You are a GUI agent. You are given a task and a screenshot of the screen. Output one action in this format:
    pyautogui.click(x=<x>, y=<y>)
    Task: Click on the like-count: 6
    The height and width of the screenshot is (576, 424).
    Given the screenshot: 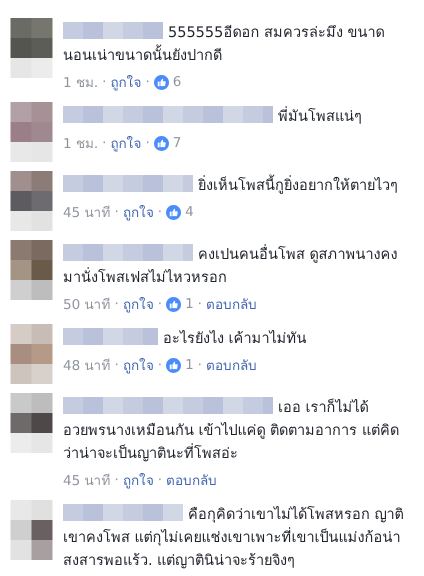 What is the action you would take?
    pyautogui.click(x=177, y=82)
    